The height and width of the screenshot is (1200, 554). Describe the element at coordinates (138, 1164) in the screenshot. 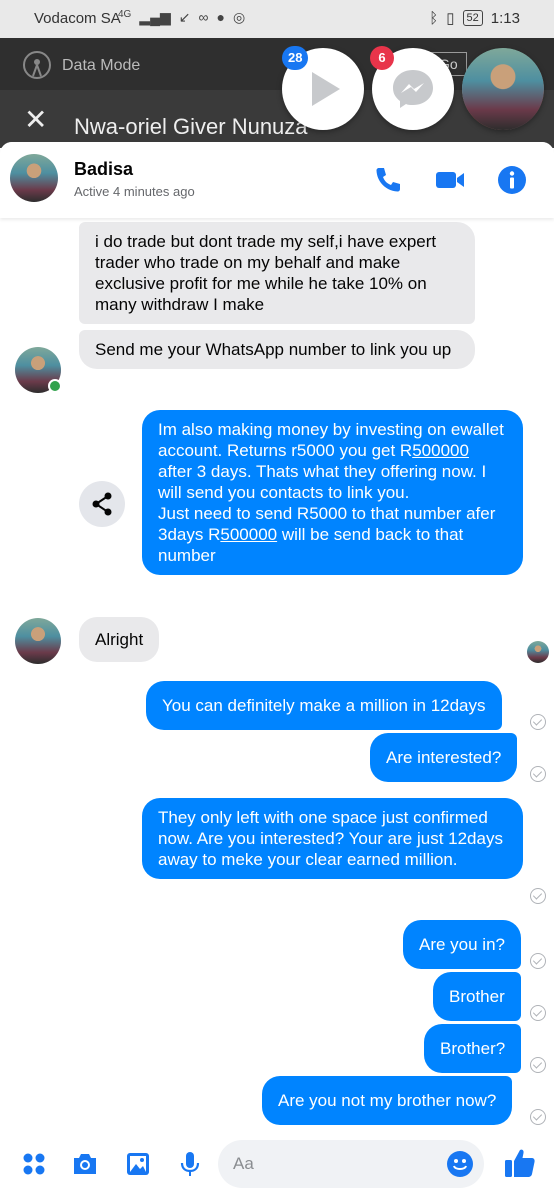

I see `gallery-icon` at that location.